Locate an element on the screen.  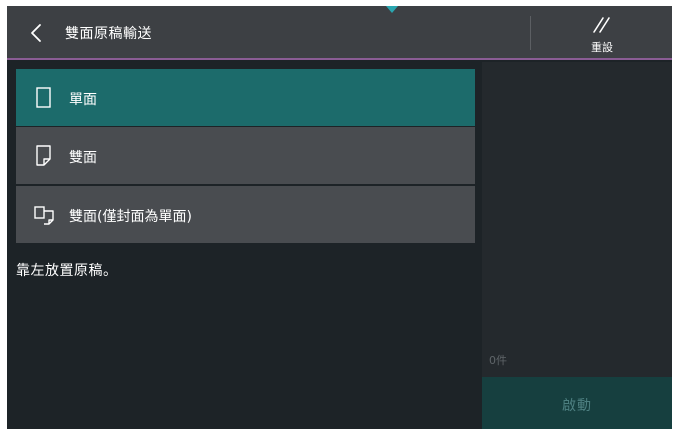
page-title: 雙面原稿輸送 is located at coordinates (108, 34).